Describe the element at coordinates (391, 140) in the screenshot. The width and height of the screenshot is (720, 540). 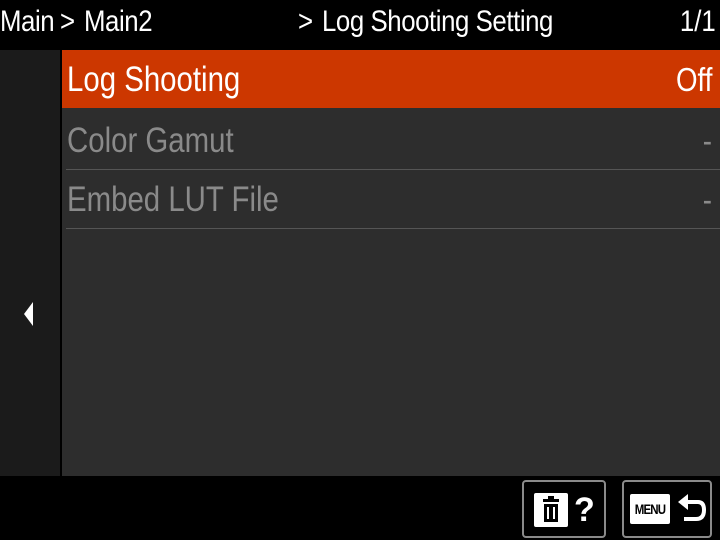
I see `menu-item-color-gamut: Color Gamut -` at that location.